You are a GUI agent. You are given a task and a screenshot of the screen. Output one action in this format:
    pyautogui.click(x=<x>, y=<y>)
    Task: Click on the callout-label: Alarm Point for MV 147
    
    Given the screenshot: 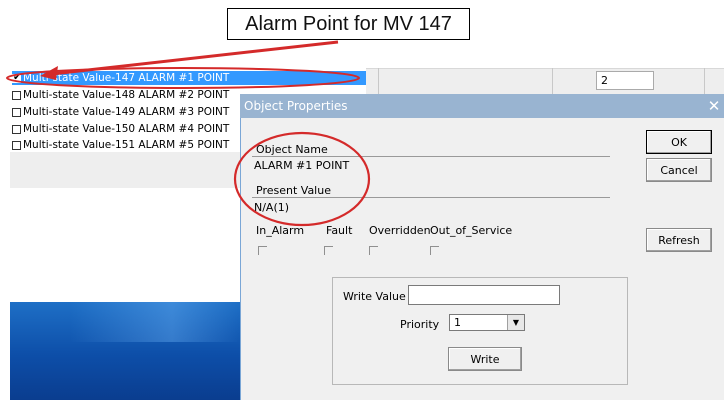 What is the action you would take?
    pyautogui.click(x=348, y=24)
    